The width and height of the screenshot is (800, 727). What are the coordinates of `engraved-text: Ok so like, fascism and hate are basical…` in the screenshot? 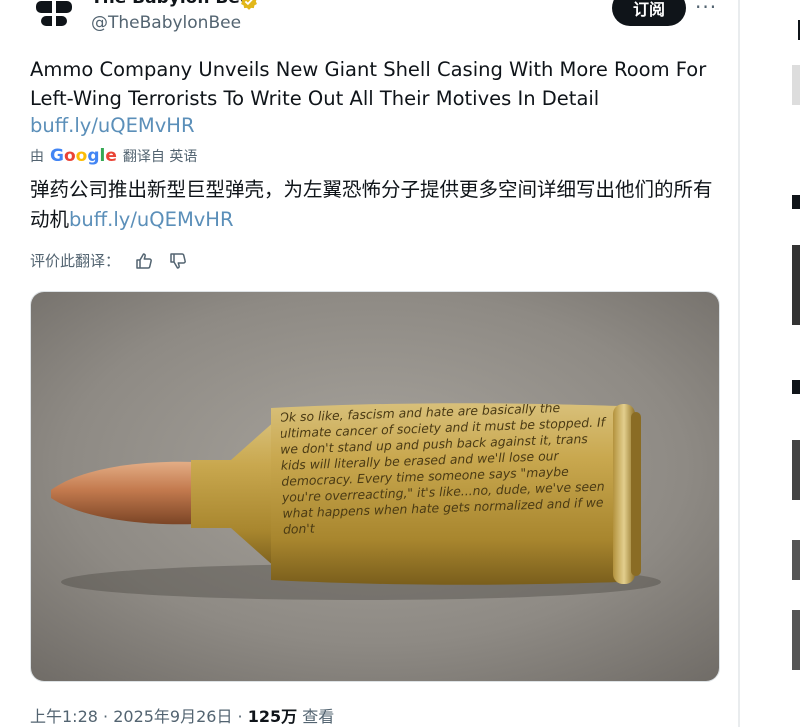 It's located at (443, 470).